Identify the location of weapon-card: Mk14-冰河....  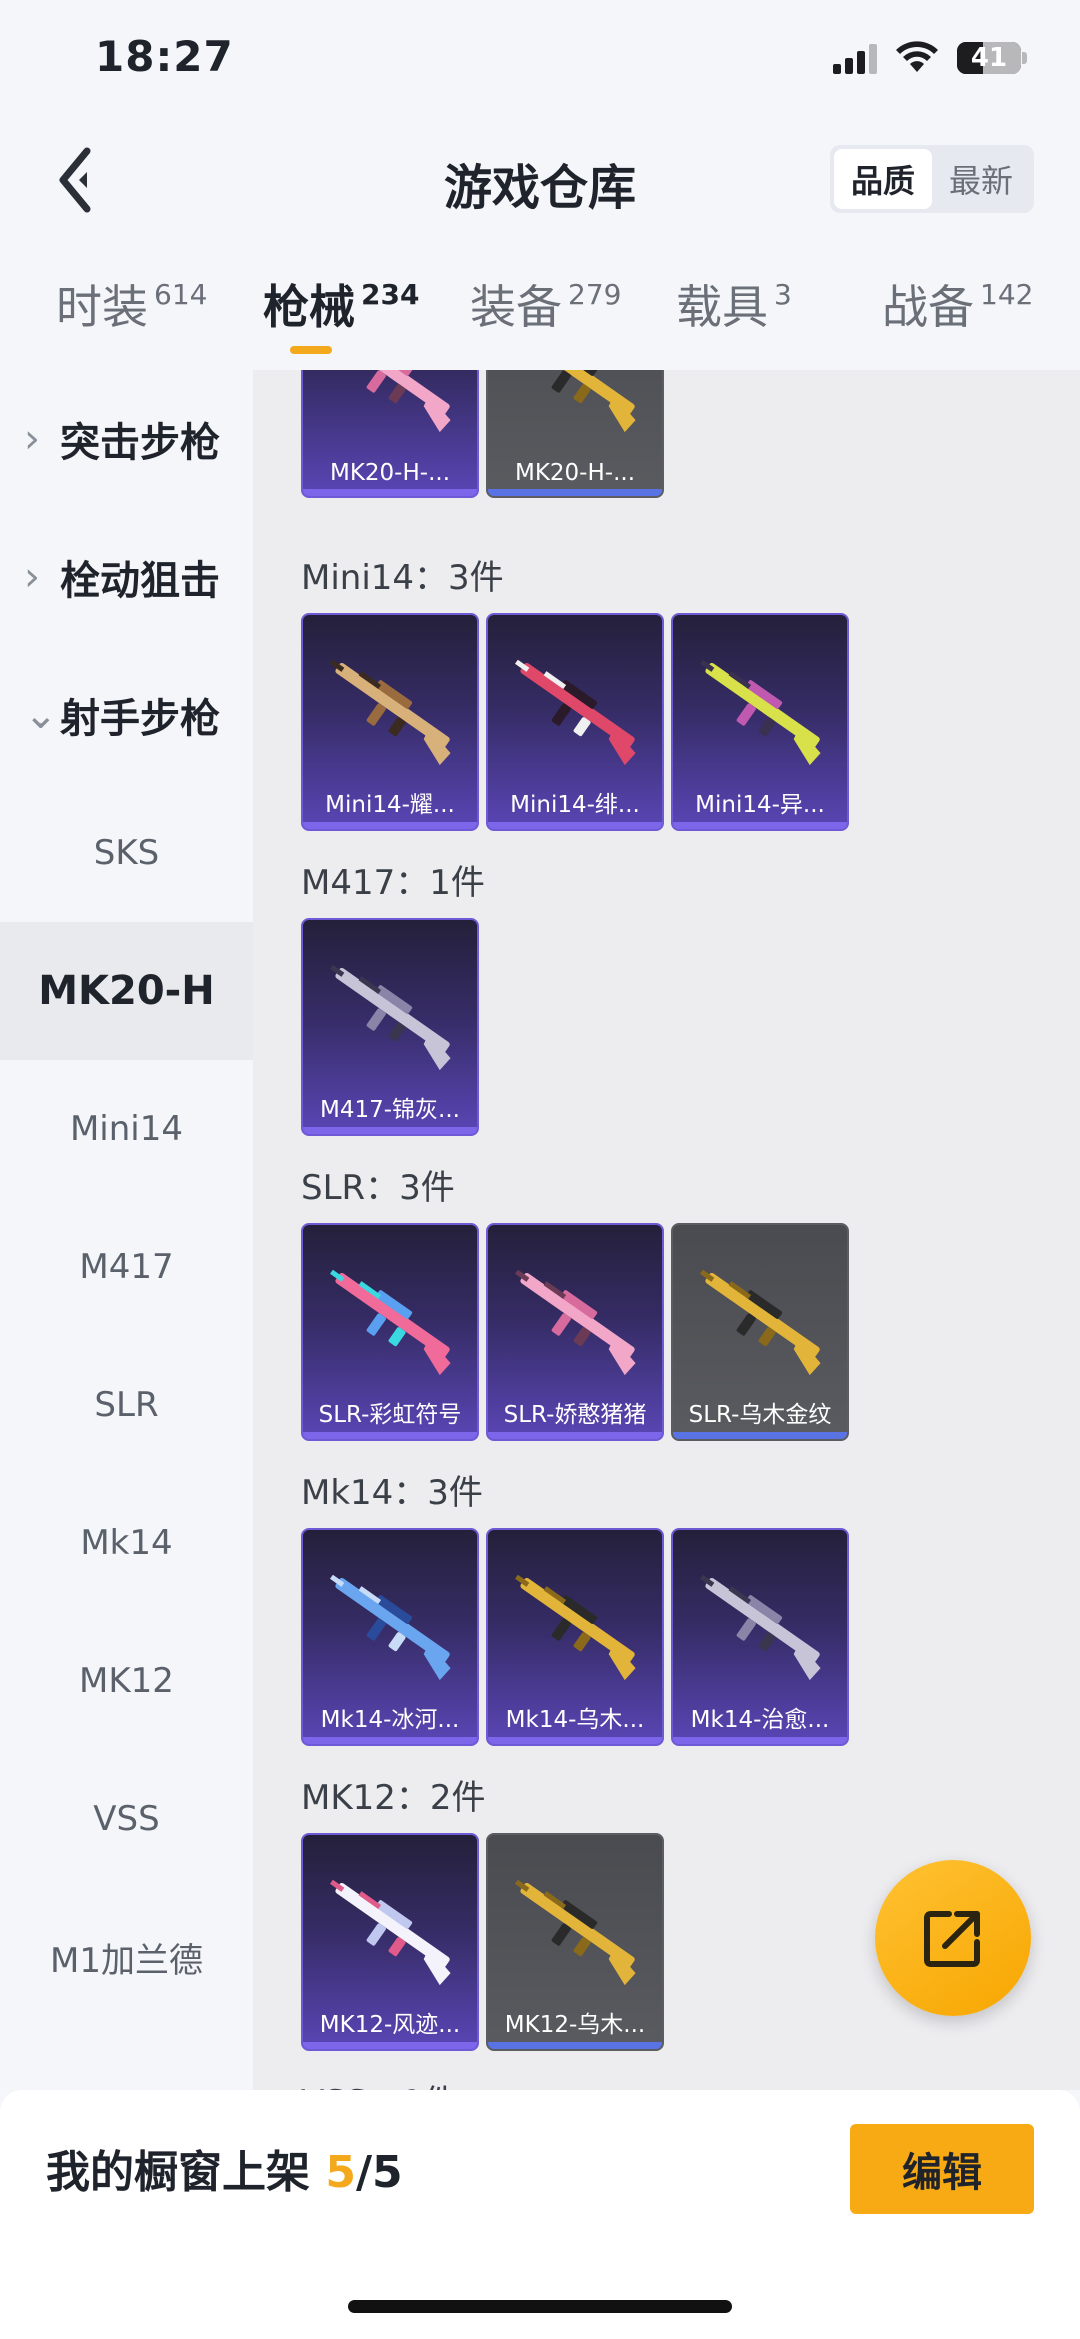
(390, 1637).